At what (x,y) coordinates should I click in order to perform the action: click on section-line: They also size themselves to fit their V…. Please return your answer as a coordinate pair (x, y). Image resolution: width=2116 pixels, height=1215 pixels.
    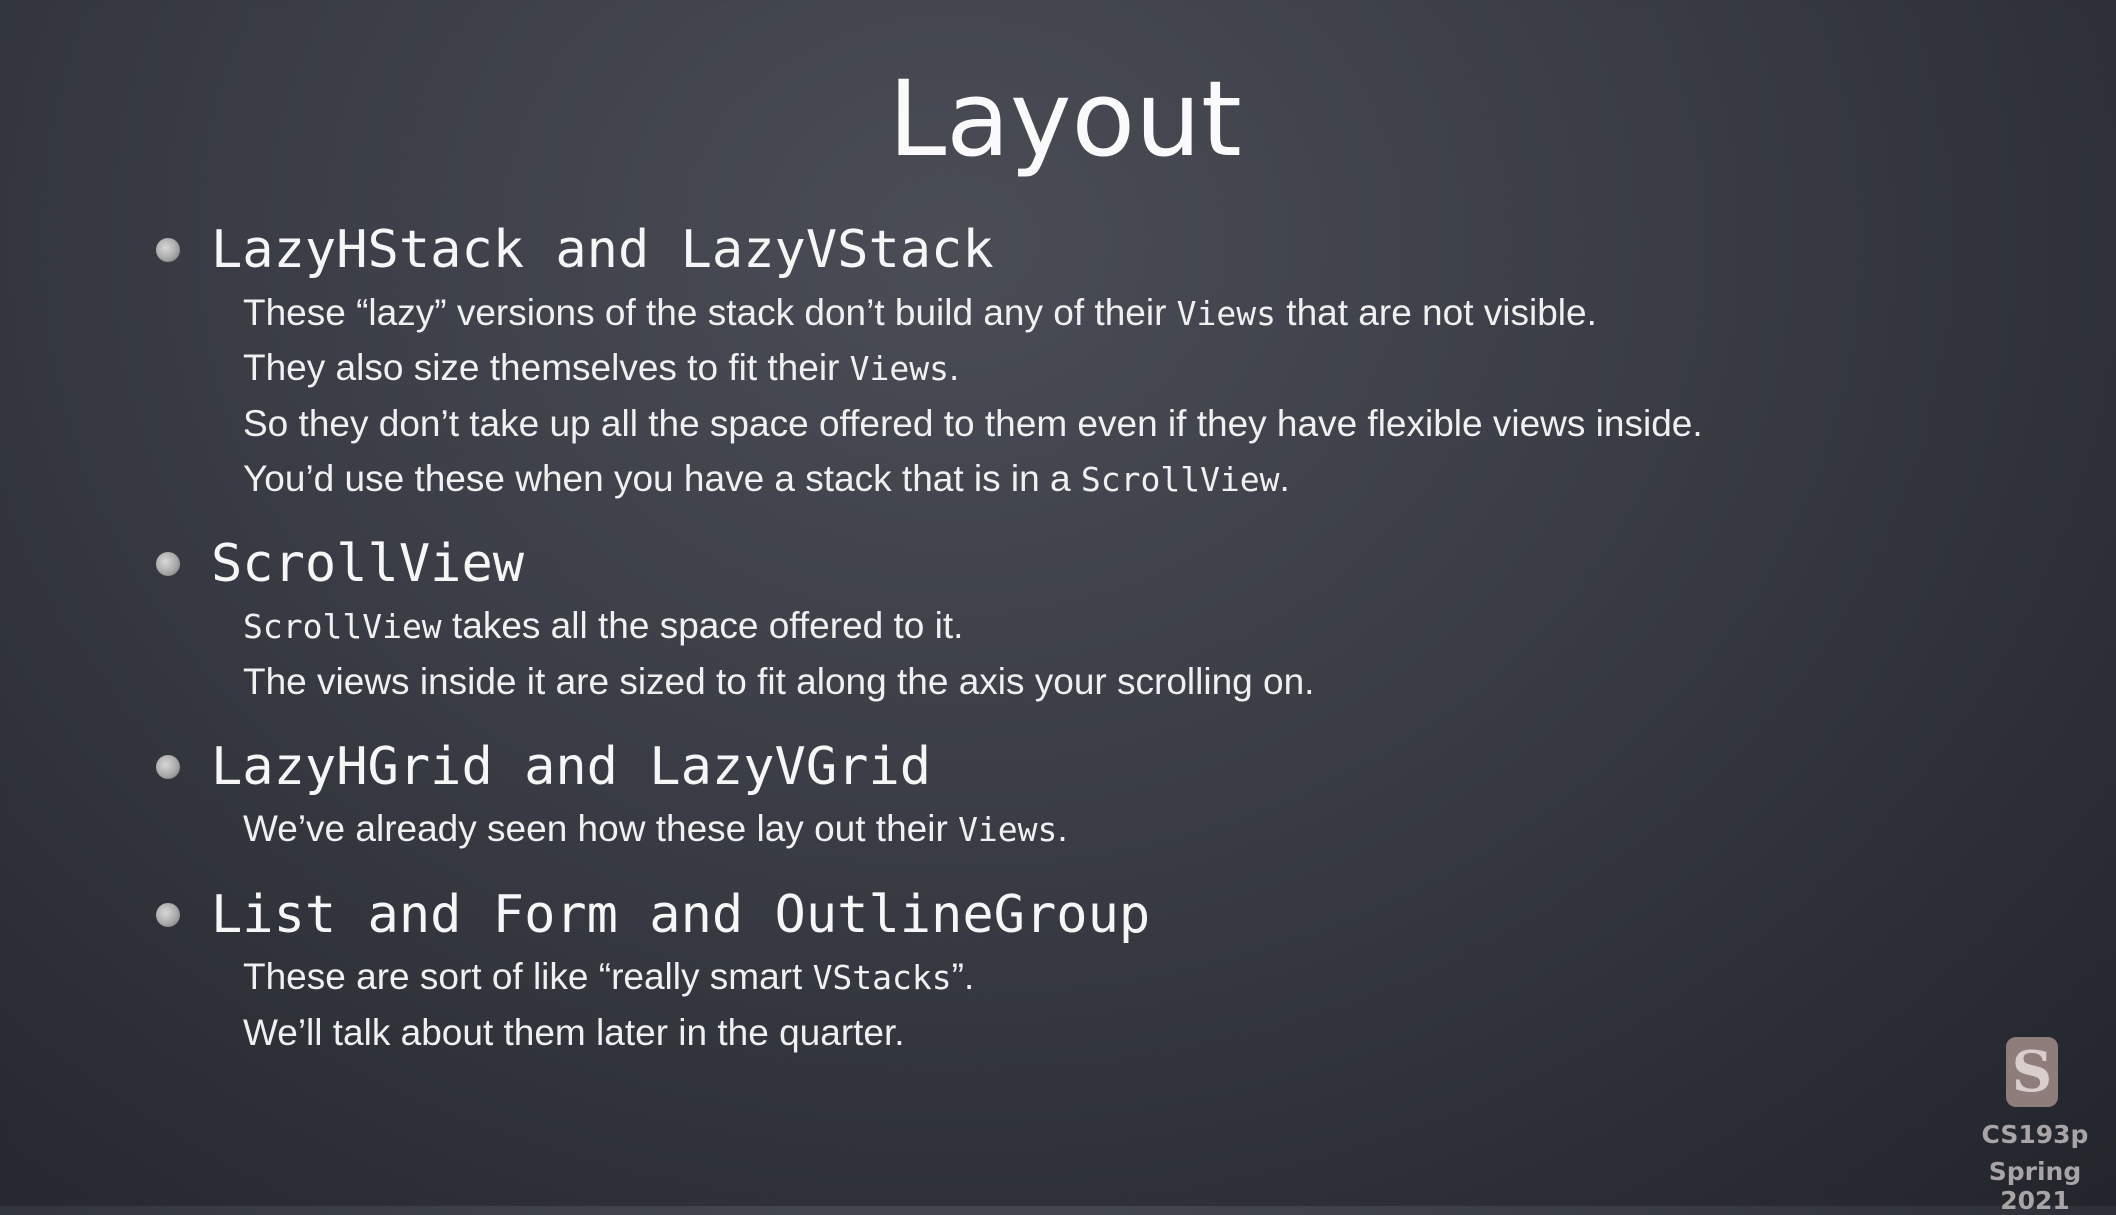
    Looking at the image, I should click on (601, 368).